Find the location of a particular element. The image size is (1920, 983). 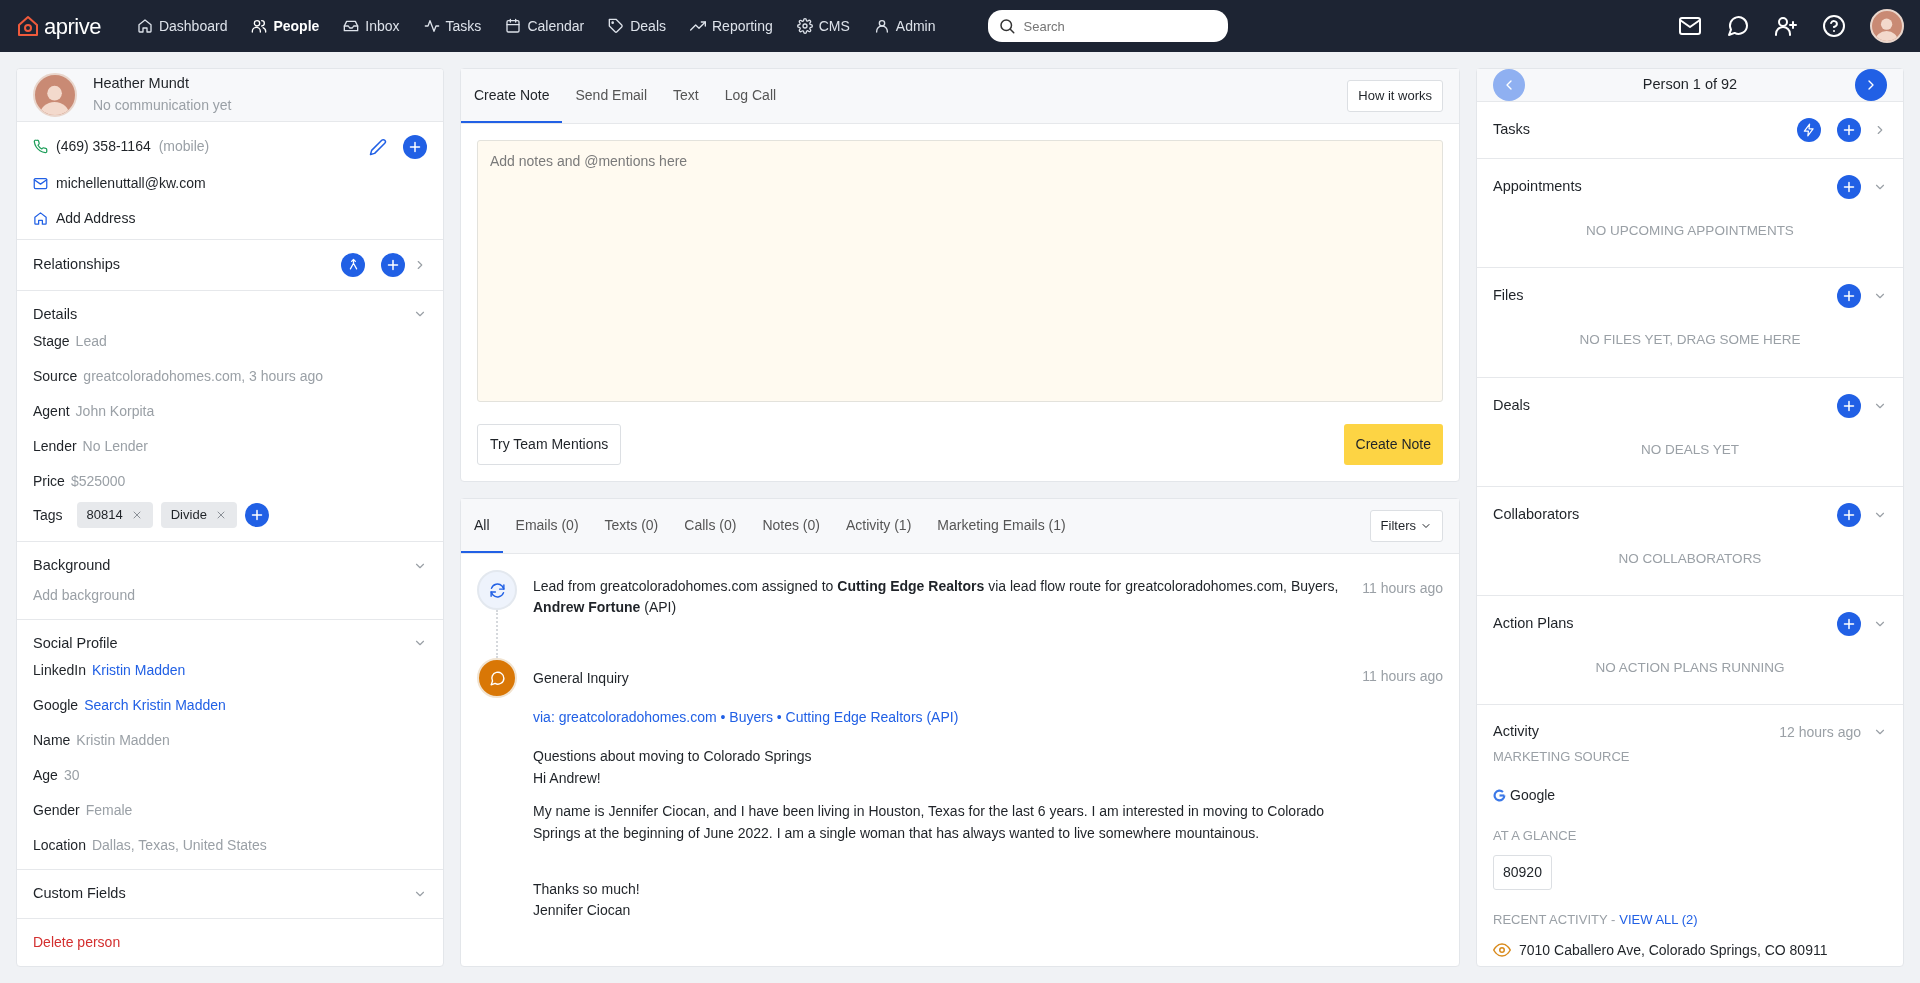

field-label: Age is located at coordinates (45, 776).